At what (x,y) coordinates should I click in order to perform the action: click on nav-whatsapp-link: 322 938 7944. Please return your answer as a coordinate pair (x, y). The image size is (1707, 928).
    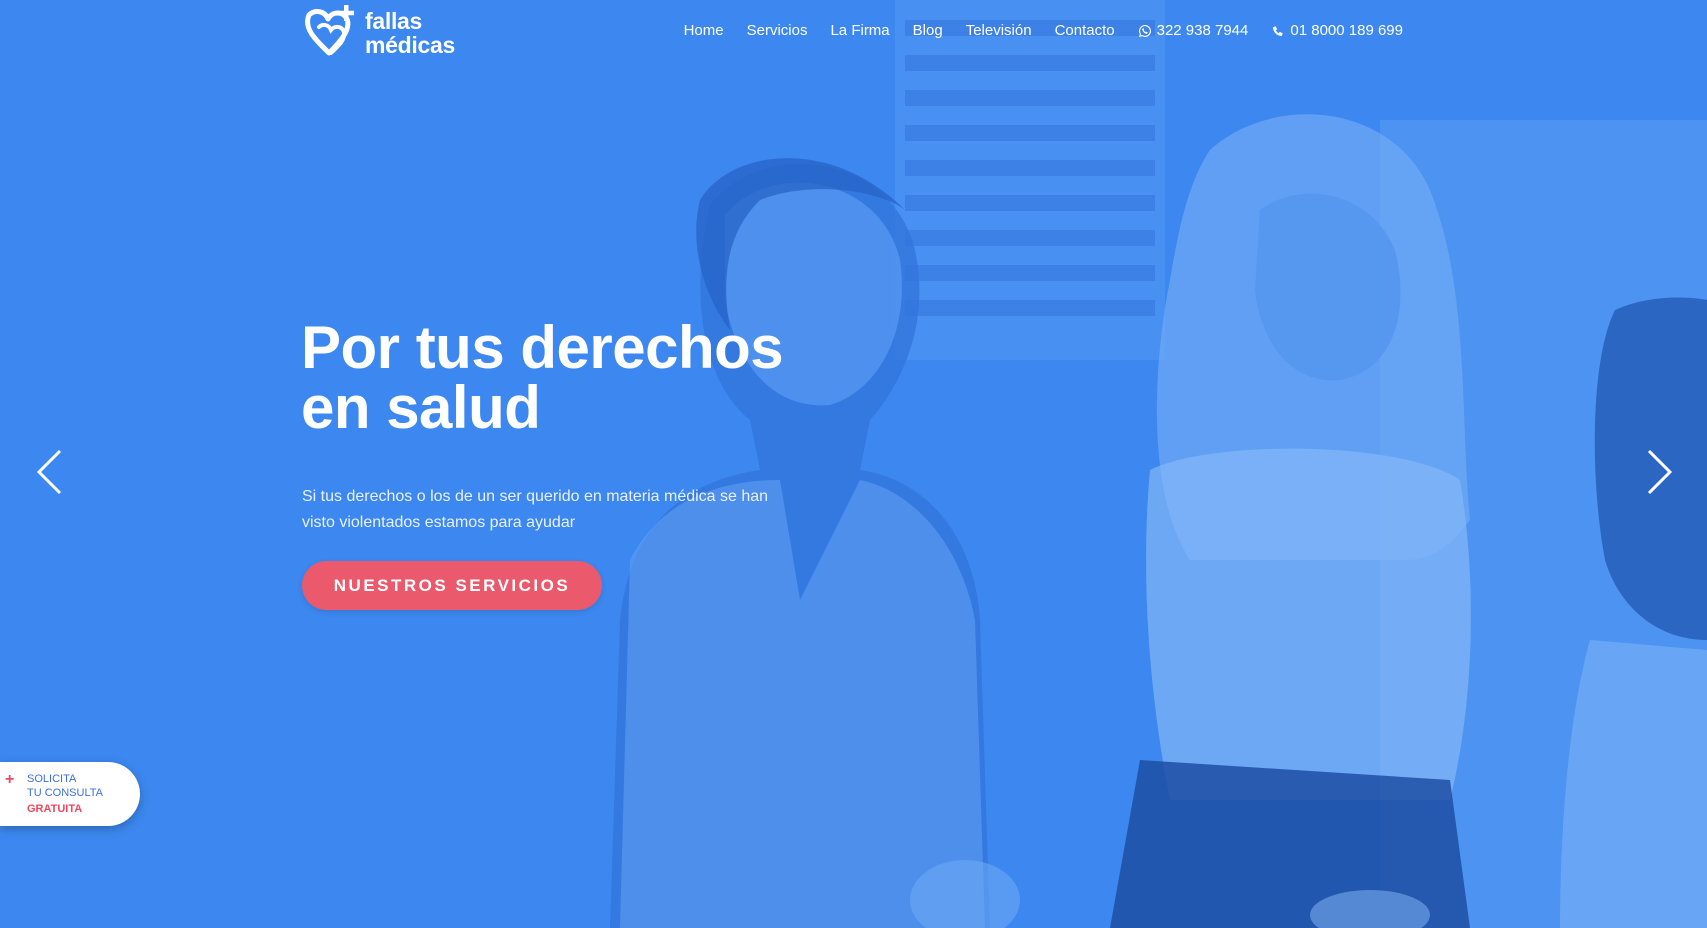
    Looking at the image, I should click on (1193, 30).